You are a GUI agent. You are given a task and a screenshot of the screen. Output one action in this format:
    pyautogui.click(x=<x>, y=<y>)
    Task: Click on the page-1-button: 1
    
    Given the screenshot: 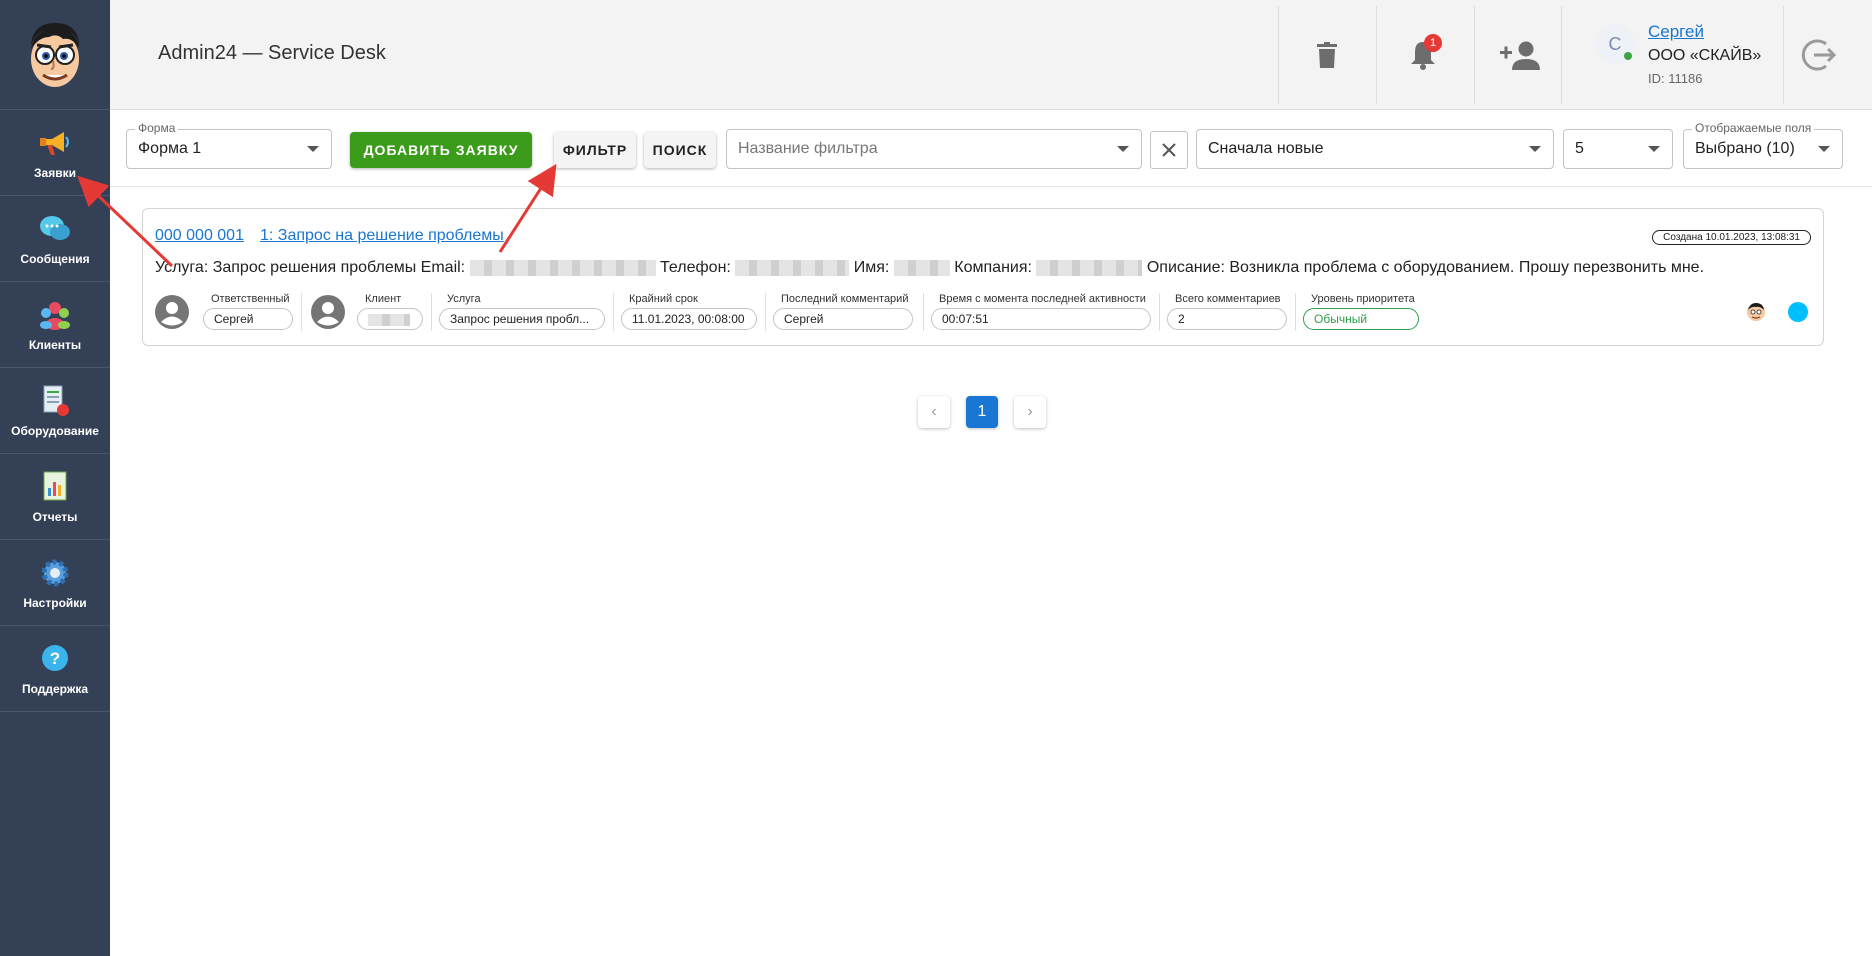 What is the action you would take?
    pyautogui.click(x=982, y=412)
    